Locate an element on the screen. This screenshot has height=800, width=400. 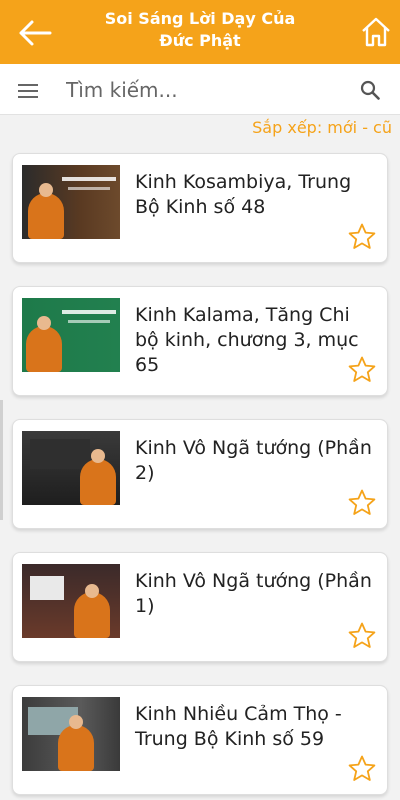
app-title-line-2: Đức Phật is located at coordinates (200, 40).